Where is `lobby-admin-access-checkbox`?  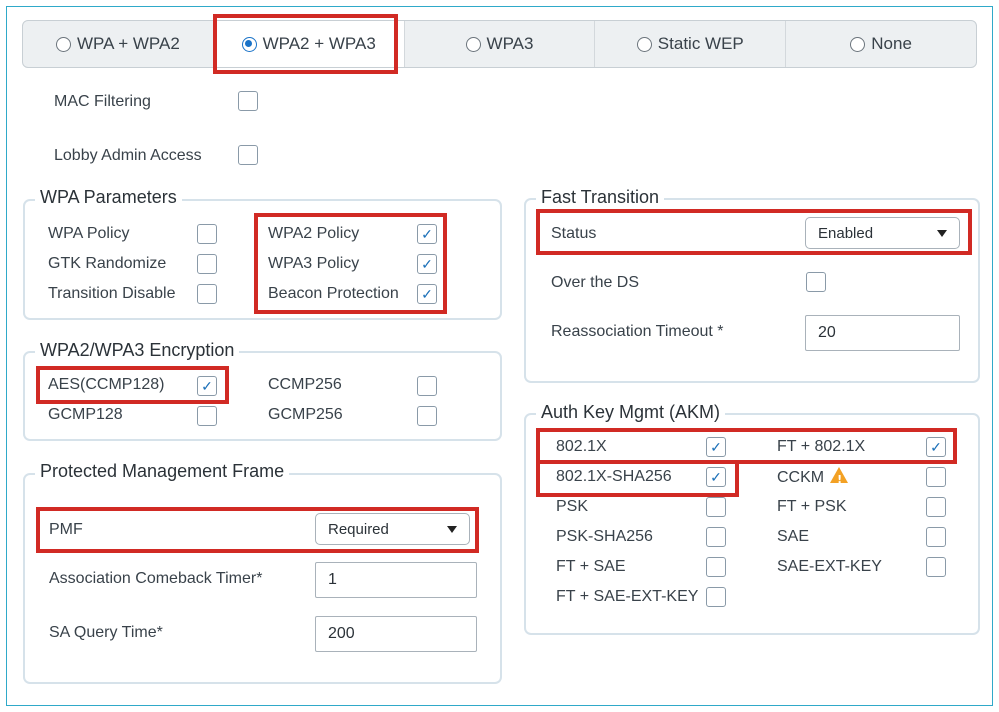
lobby-admin-access-checkbox is located at coordinates (248, 155).